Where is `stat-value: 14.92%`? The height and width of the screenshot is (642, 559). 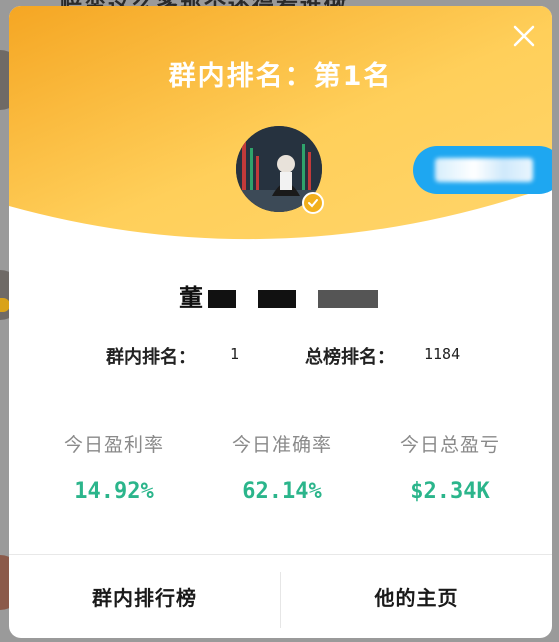 stat-value: 14.92% is located at coordinates (114, 491).